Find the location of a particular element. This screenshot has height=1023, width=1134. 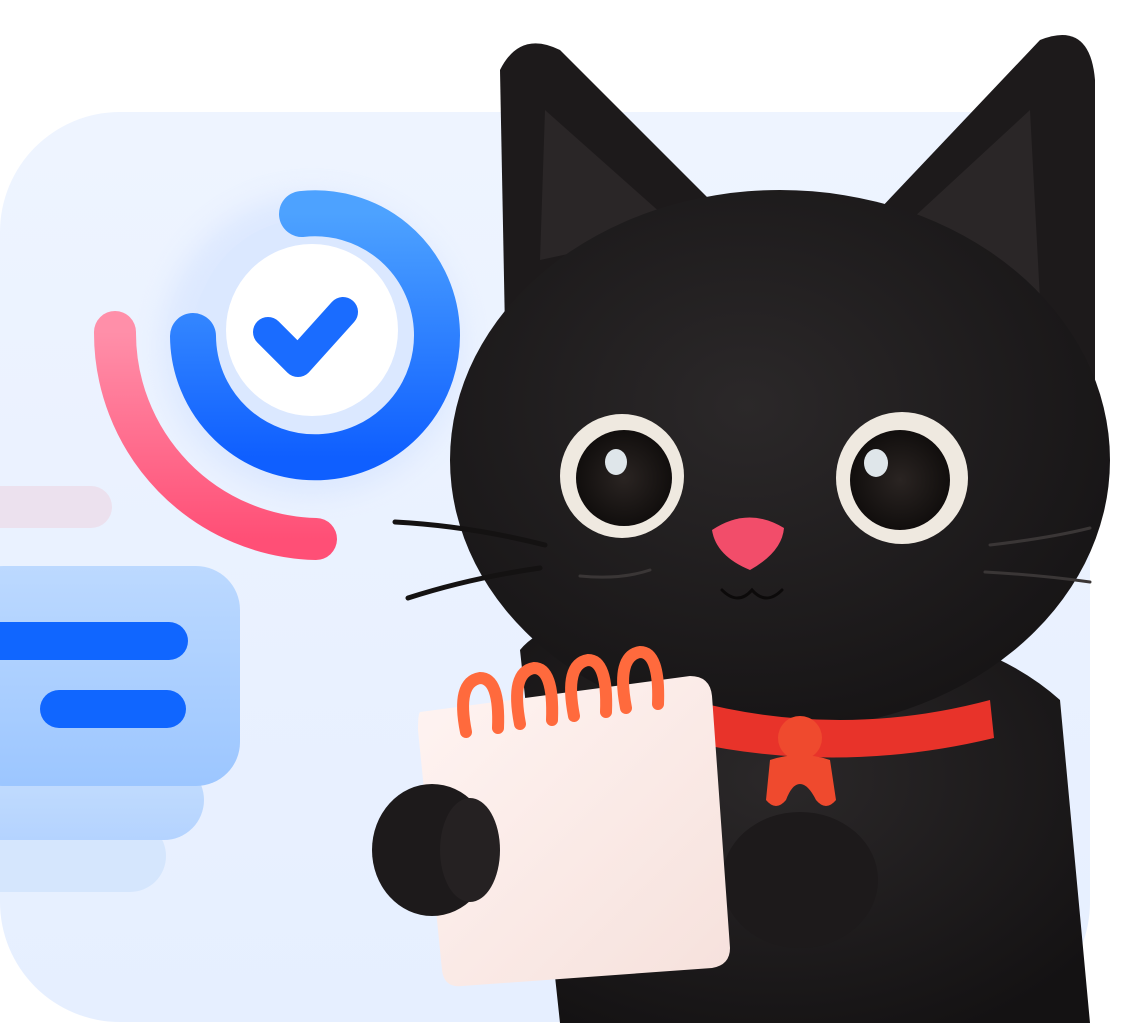

cat-paw-left is located at coordinates (436, 850).